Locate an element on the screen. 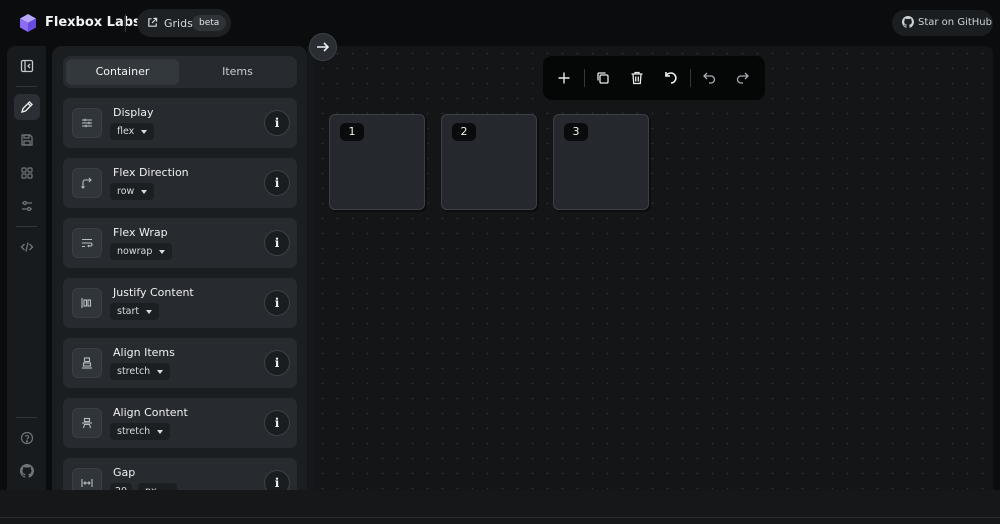 Image resolution: width=1000 pixels, height=524 pixels. align-content-label: Align Content is located at coordinates (150, 412).